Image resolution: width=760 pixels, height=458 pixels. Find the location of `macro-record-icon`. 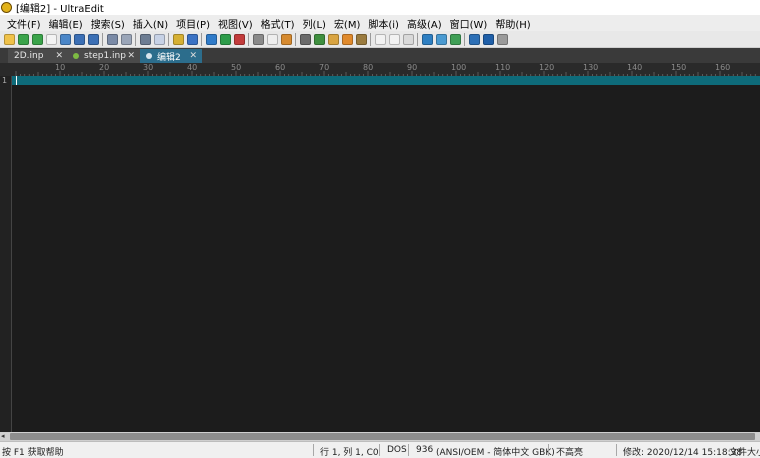

macro-record-icon is located at coordinates (333, 39).